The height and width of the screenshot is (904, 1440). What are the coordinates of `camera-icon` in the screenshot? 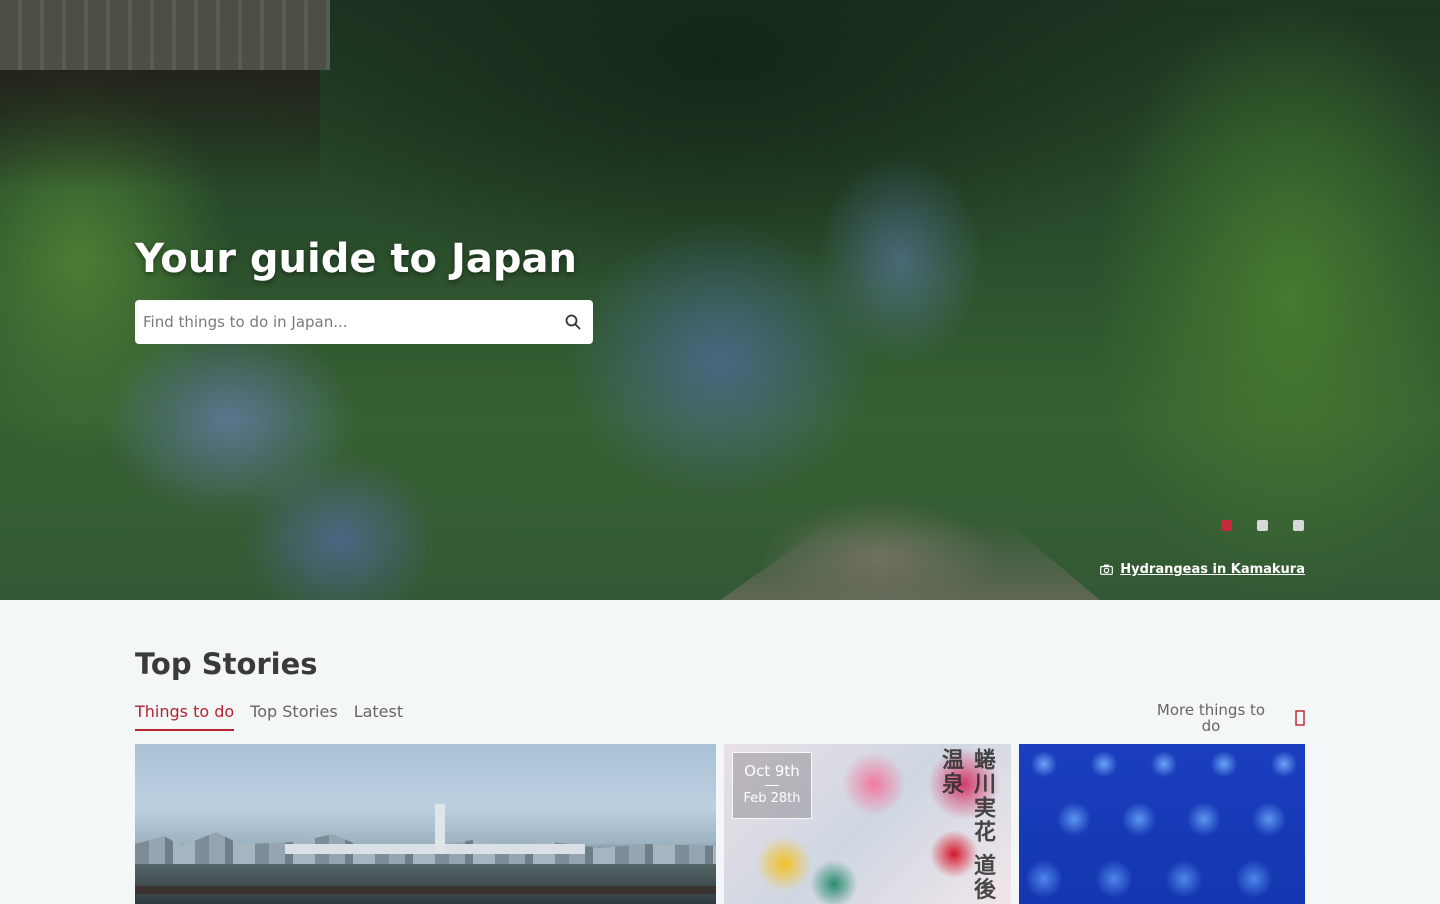 It's located at (1107, 569).